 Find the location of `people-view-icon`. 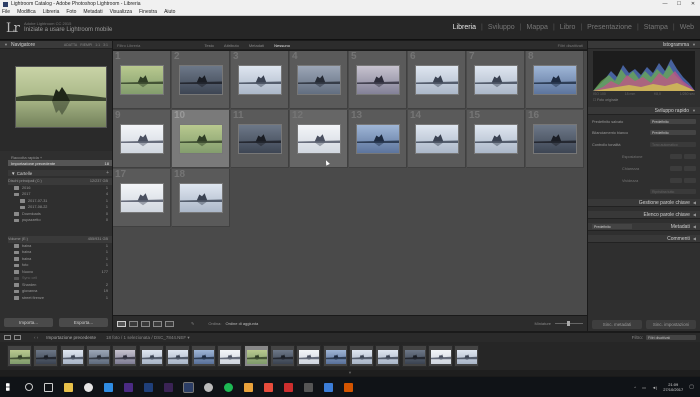

people-view-icon is located at coordinates (169, 323).